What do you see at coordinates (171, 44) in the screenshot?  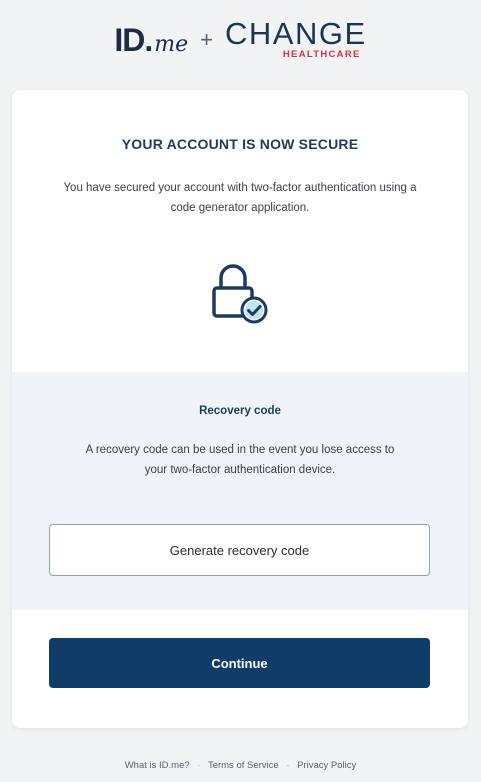 I see `idme-logo-me: me` at bounding box center [171, 44].